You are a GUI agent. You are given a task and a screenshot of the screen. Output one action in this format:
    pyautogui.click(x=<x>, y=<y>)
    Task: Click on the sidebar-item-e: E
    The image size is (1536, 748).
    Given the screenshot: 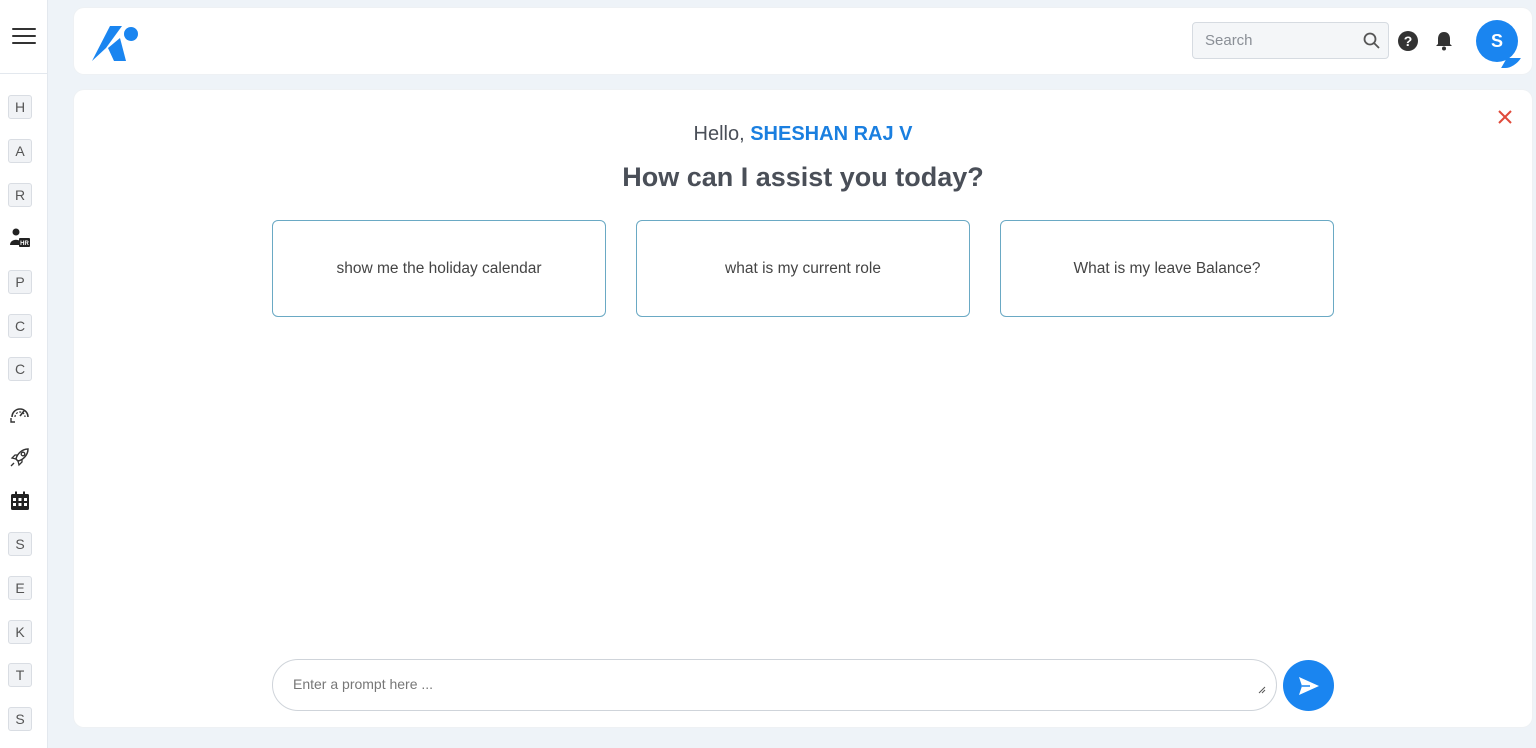 What is the action you would take?
    pyautogui.click(x=20, y=588)
    